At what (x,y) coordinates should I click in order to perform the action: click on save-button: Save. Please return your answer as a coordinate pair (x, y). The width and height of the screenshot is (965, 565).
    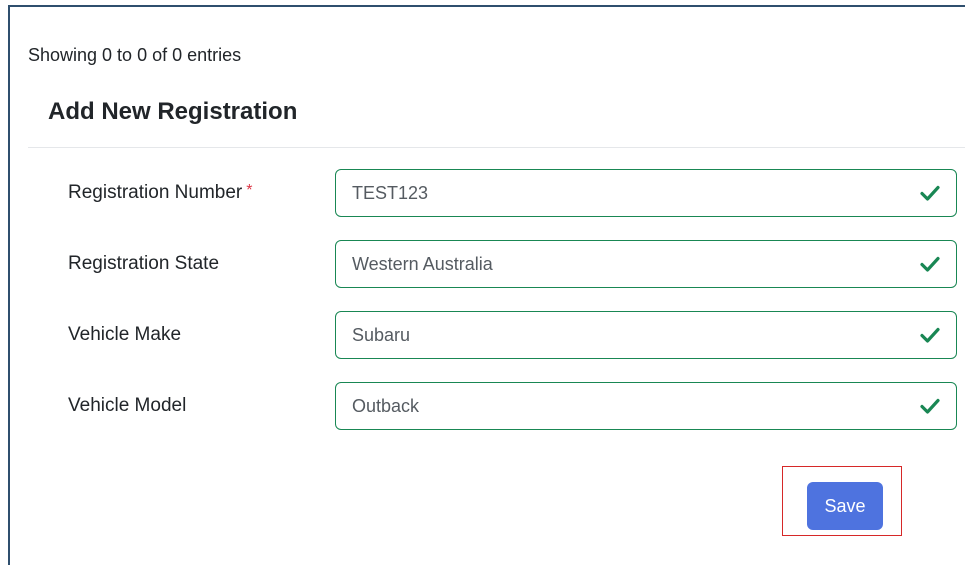
    Looking at the image, I should click on (845, 506).